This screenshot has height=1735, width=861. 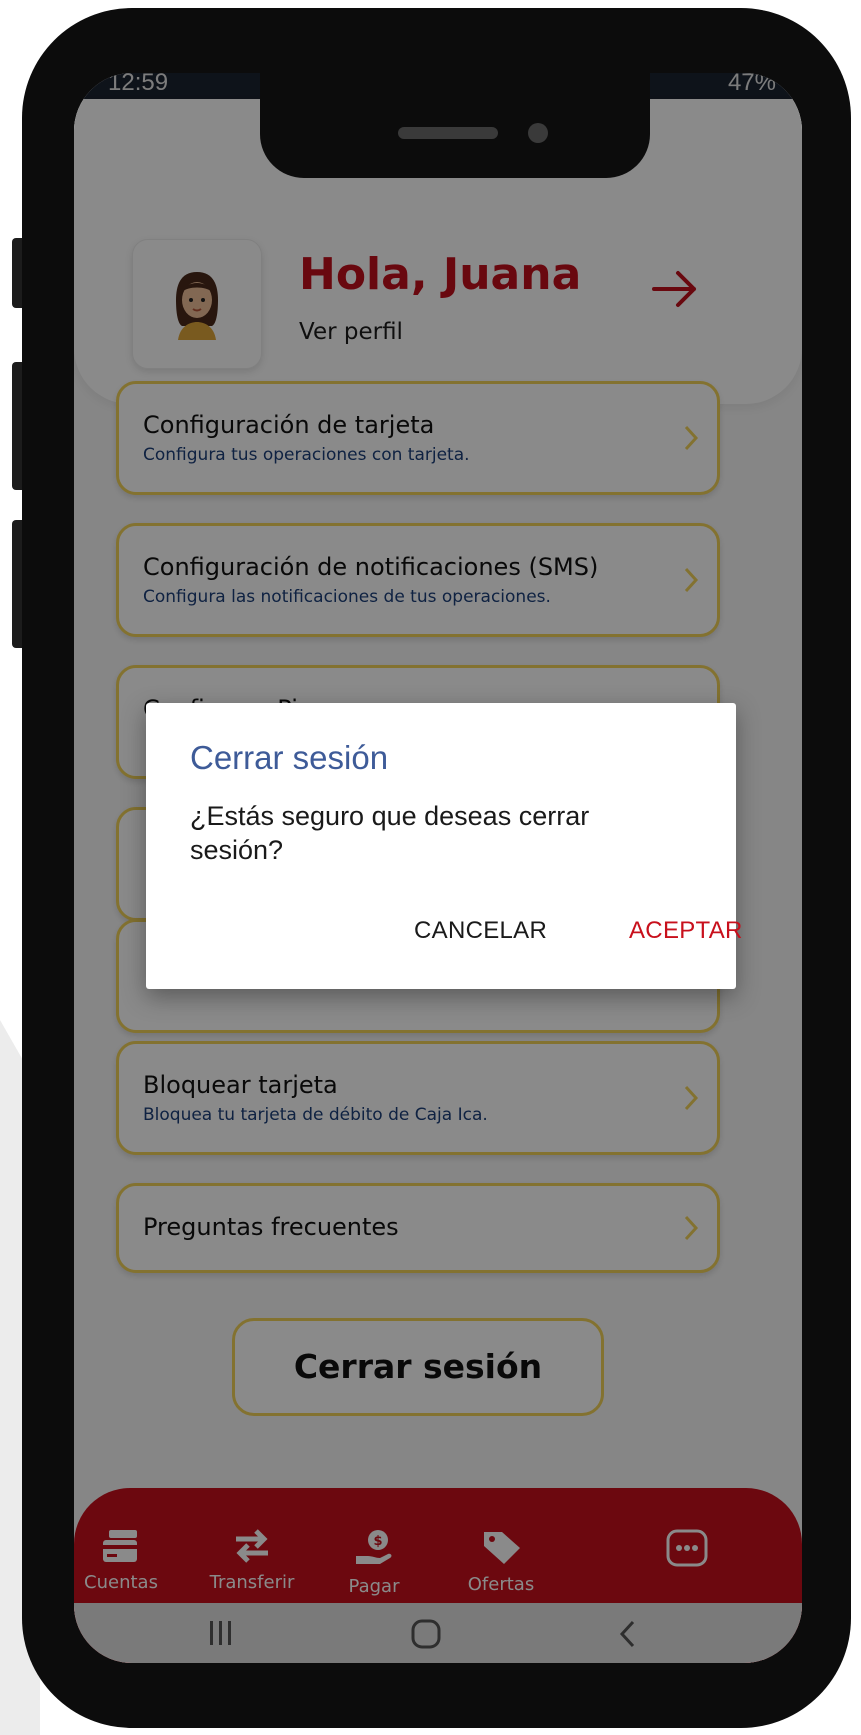 I want to click on accept-button: ACEPTAR, so click(x=686, y=931).